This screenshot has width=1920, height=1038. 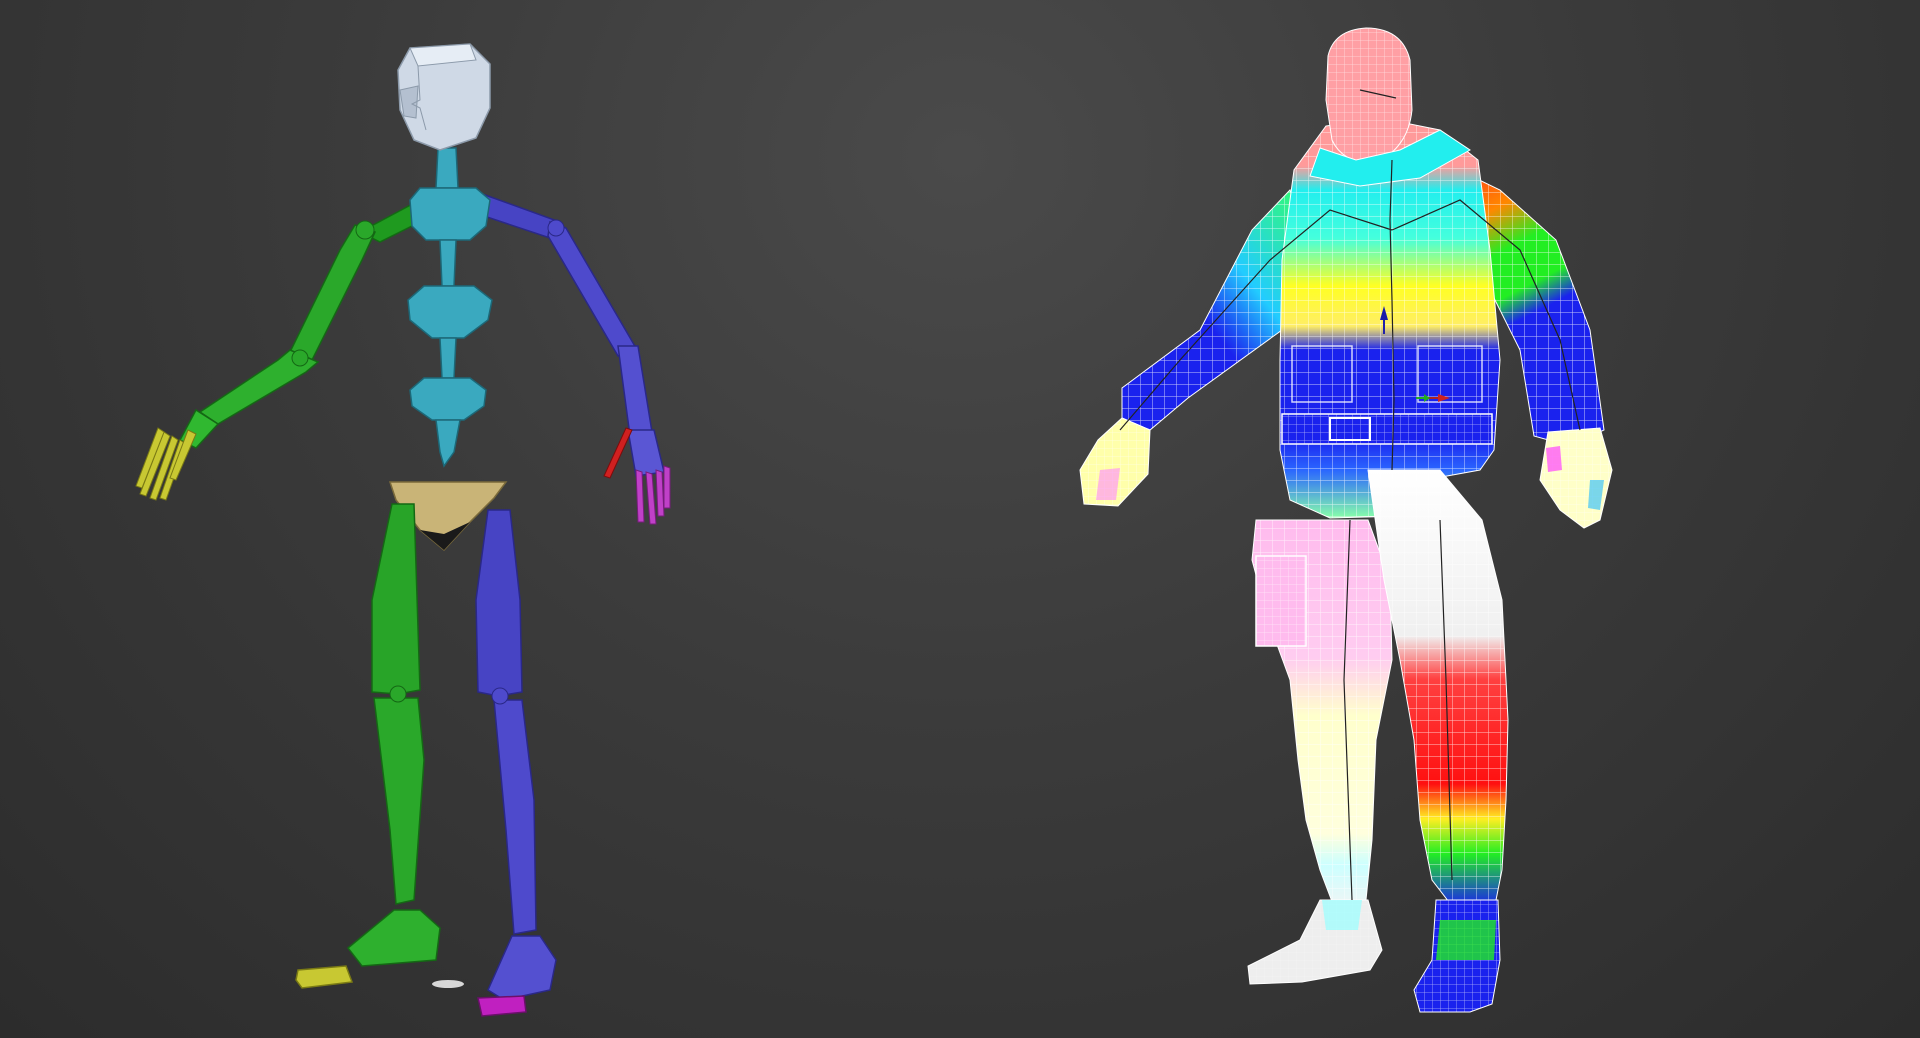 I want to click on character-right-boot, so click(x=1457, y=956).